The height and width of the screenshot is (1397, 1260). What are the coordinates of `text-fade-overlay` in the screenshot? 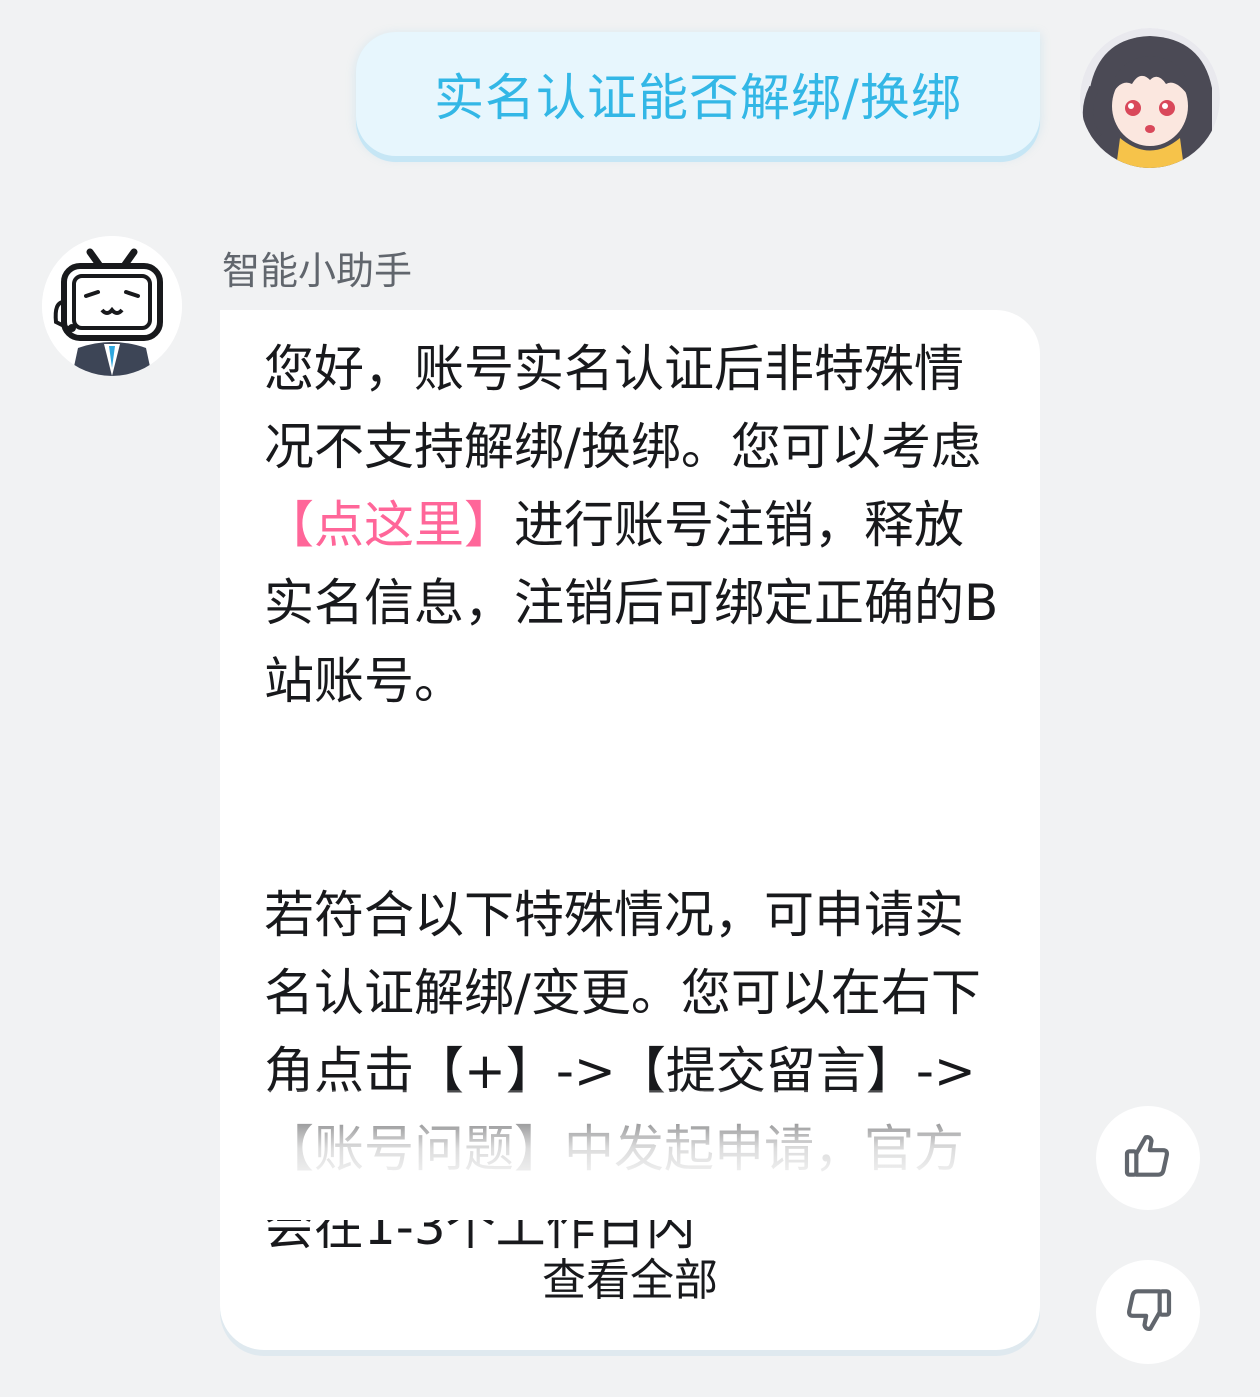 It's located at (630, 1155).